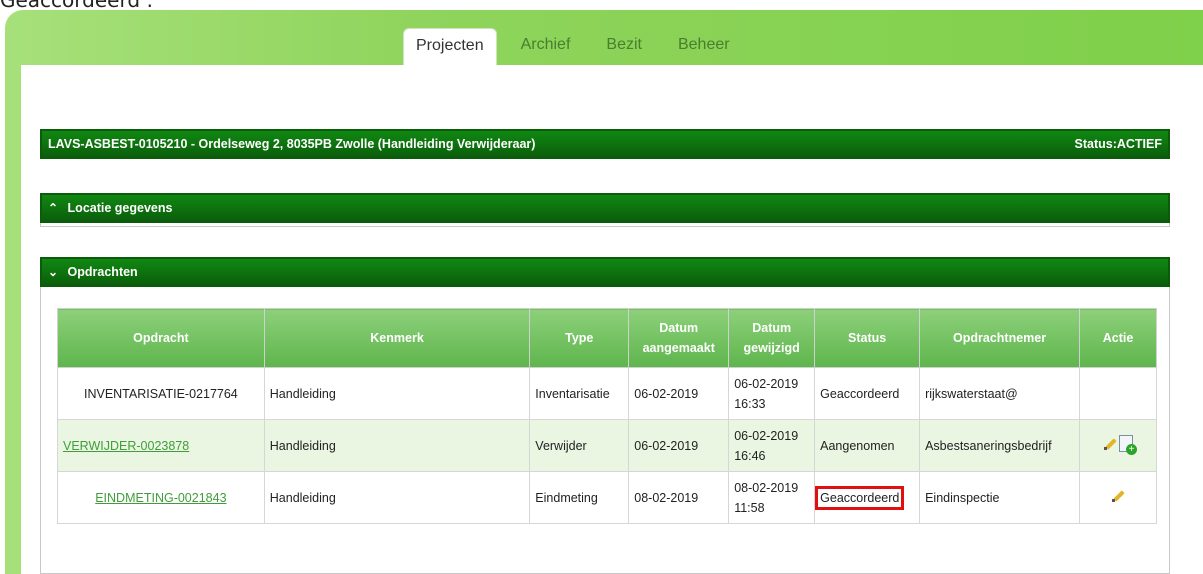  What do you see at coordinates (766, 487) in the screenshot?
I see `gewijzigd-date: 08-02-2019` at bounding box center [766, 487].